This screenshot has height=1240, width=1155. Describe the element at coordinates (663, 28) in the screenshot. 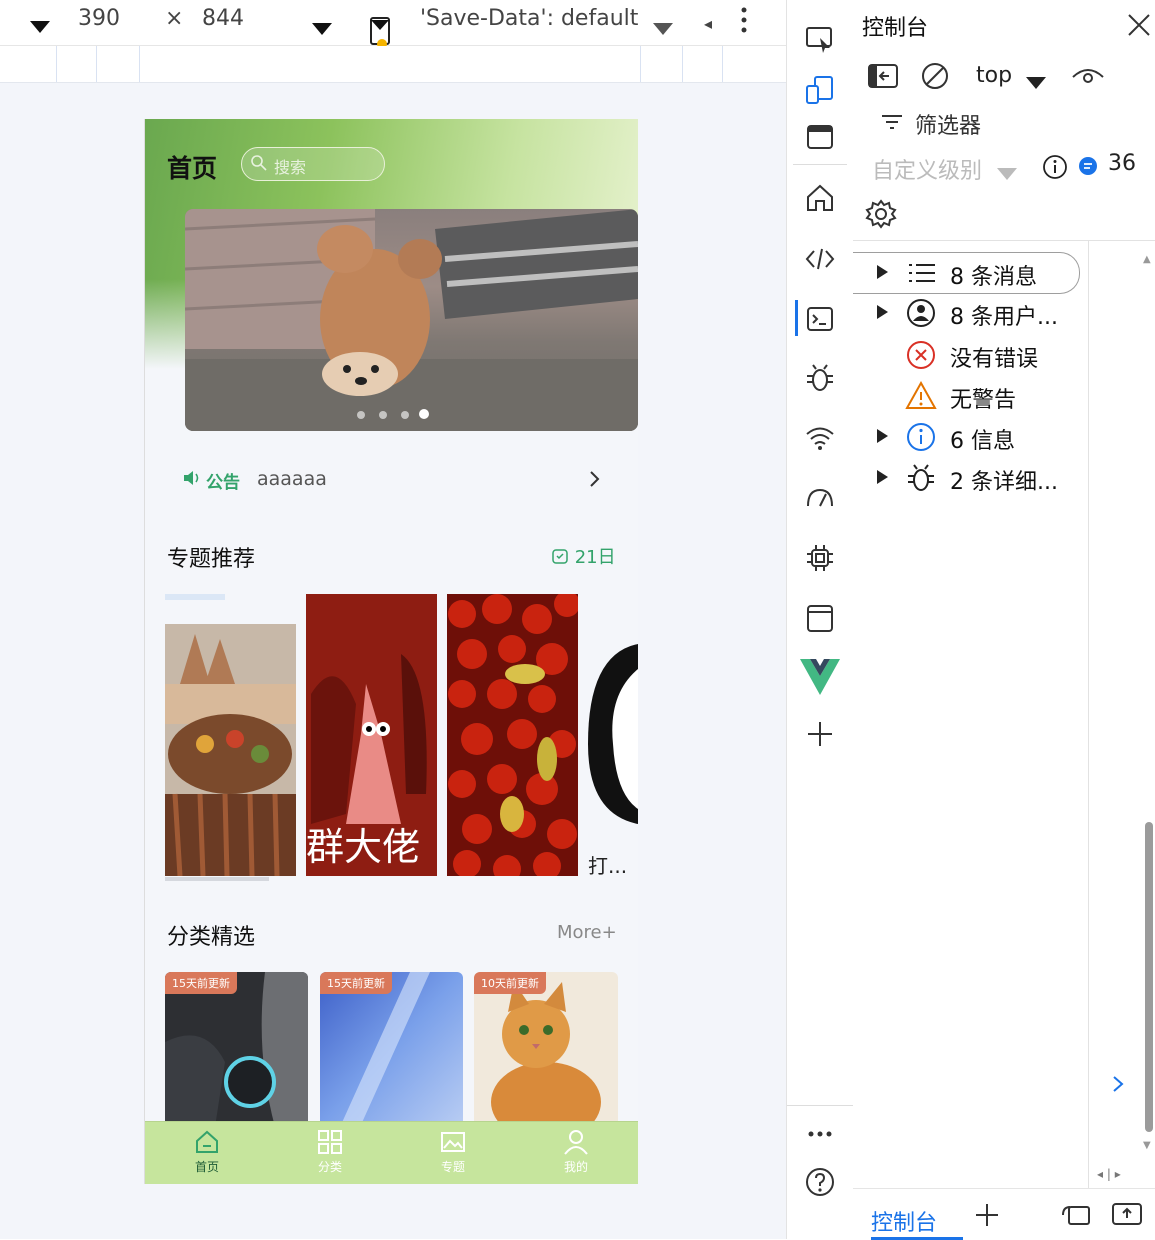

I see `save-data-chevron-icon` at that location.